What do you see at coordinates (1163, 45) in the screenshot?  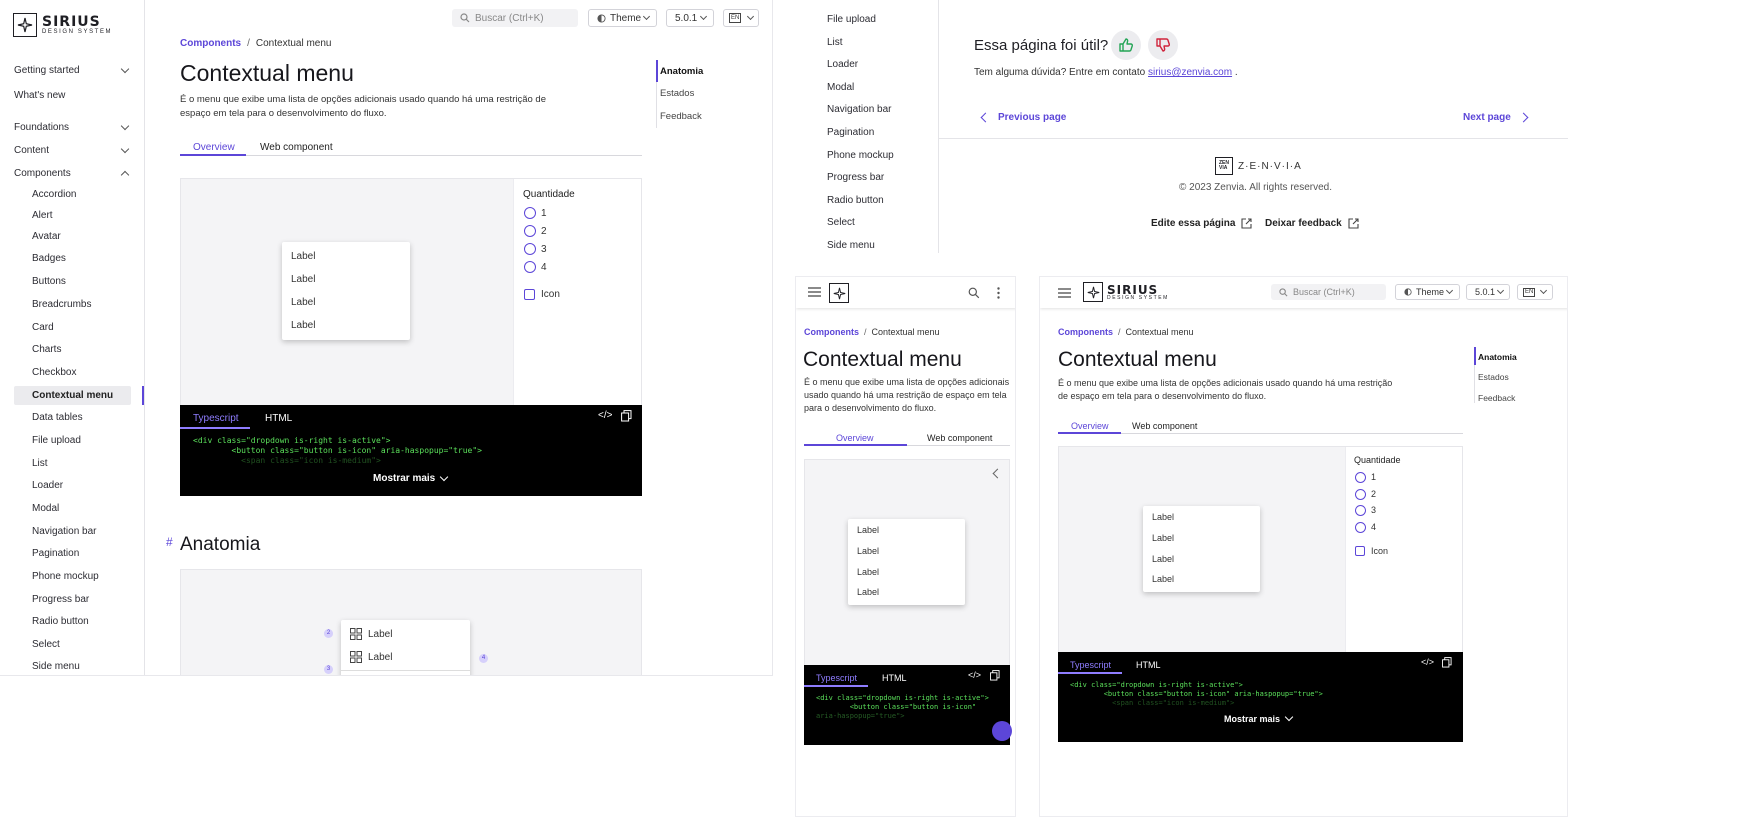 I see `dislike-button` at bounding box center [1163, 45].